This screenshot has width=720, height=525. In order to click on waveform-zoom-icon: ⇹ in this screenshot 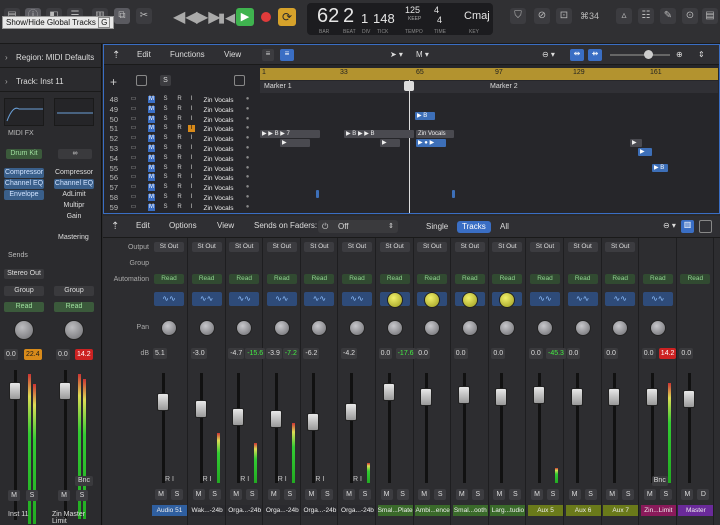, I will do `click(577, 55)`.